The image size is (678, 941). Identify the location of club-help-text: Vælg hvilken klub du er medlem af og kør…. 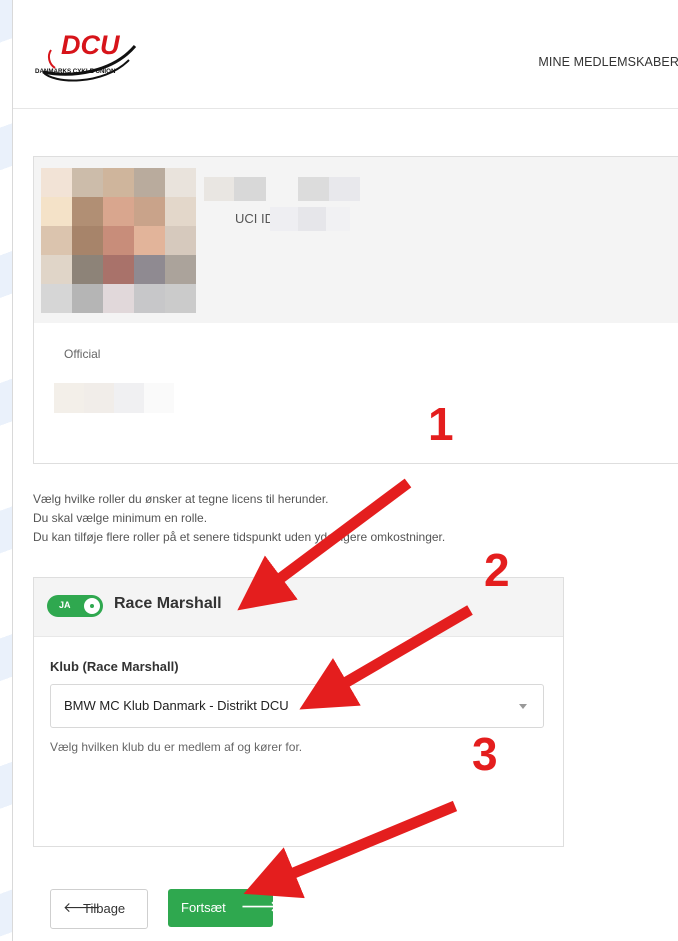
(176, 747).